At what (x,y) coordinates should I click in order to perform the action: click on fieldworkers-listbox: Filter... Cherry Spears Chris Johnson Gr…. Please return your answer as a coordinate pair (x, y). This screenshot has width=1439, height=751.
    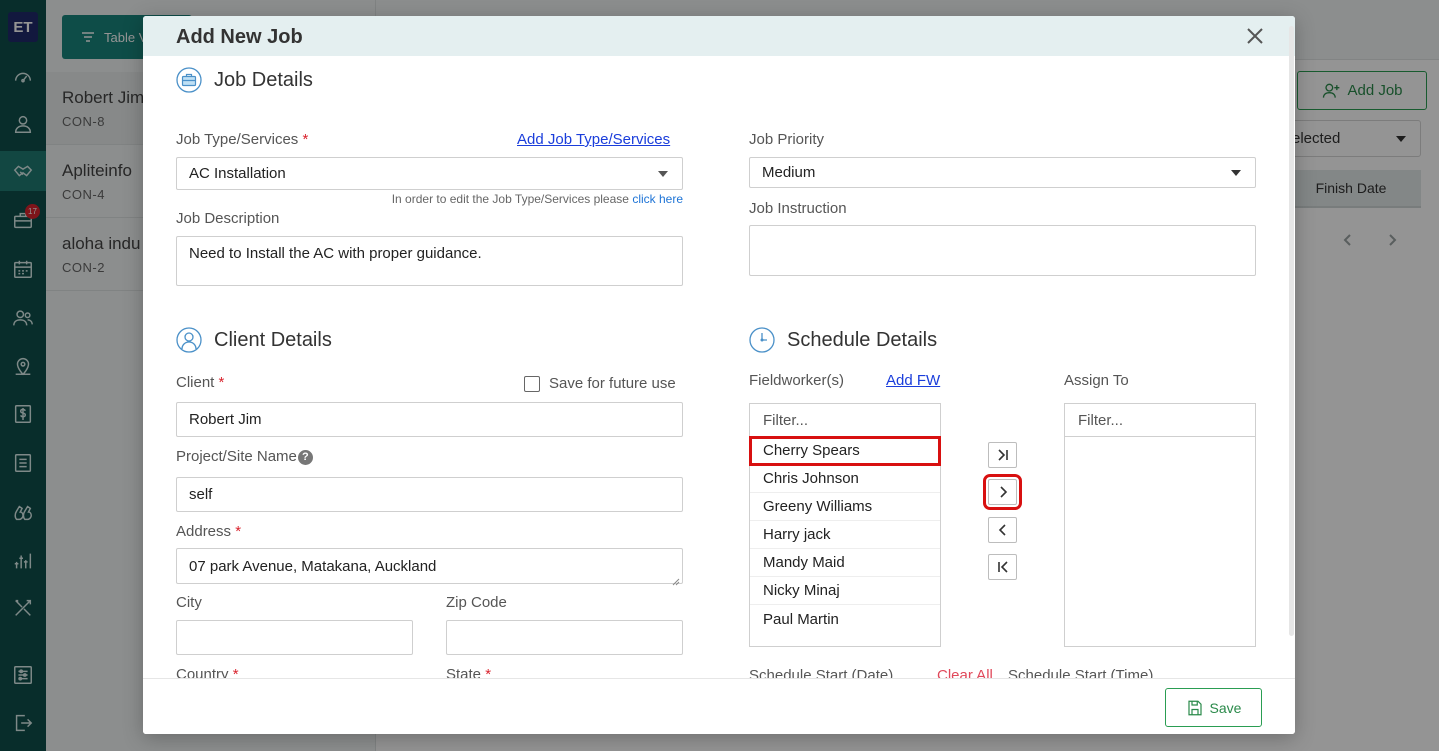
    Looking at the image, I should click on (845, 525).